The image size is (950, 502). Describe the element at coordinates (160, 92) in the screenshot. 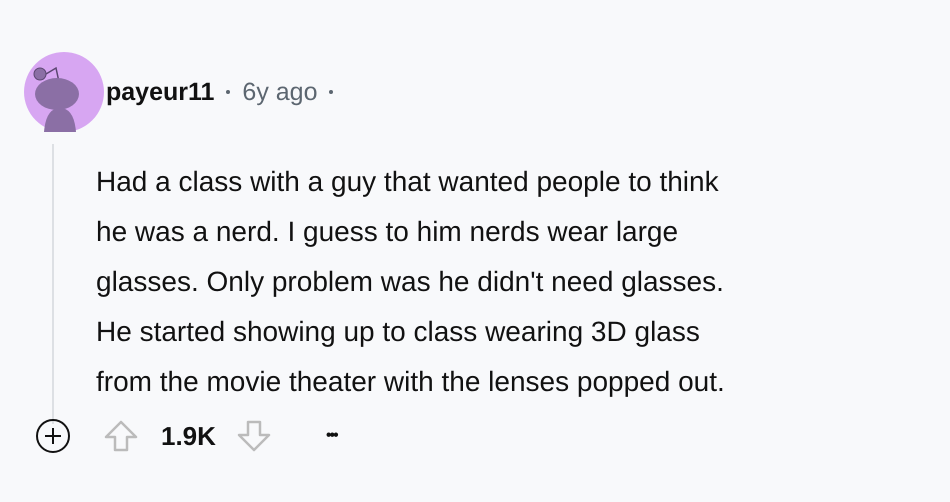

I see `username: payeur11` at that location.